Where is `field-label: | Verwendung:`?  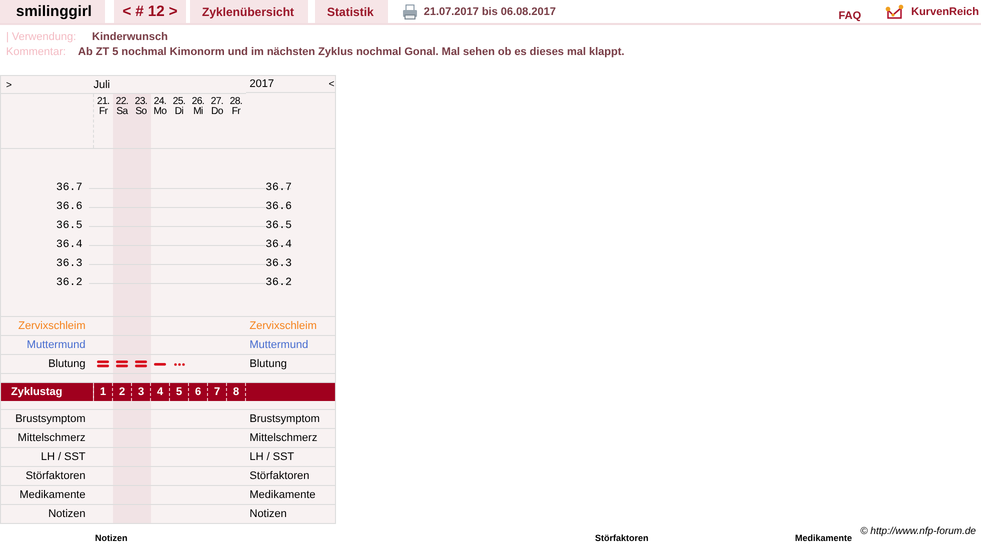 field-label: | Verwendung: is located at coordinates (42, 36).